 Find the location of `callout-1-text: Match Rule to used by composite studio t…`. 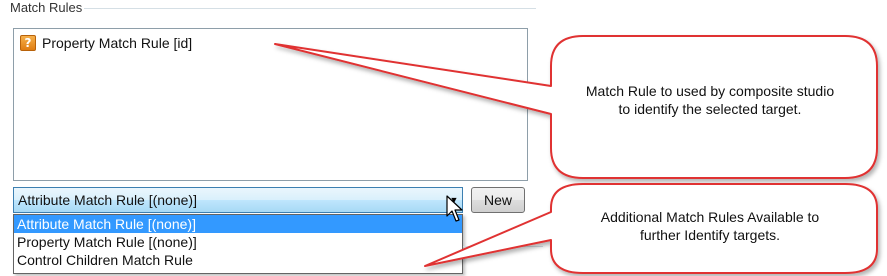

callout-1-text: Match Rule to used by composite studio t… is located at coordinates (710, 100).